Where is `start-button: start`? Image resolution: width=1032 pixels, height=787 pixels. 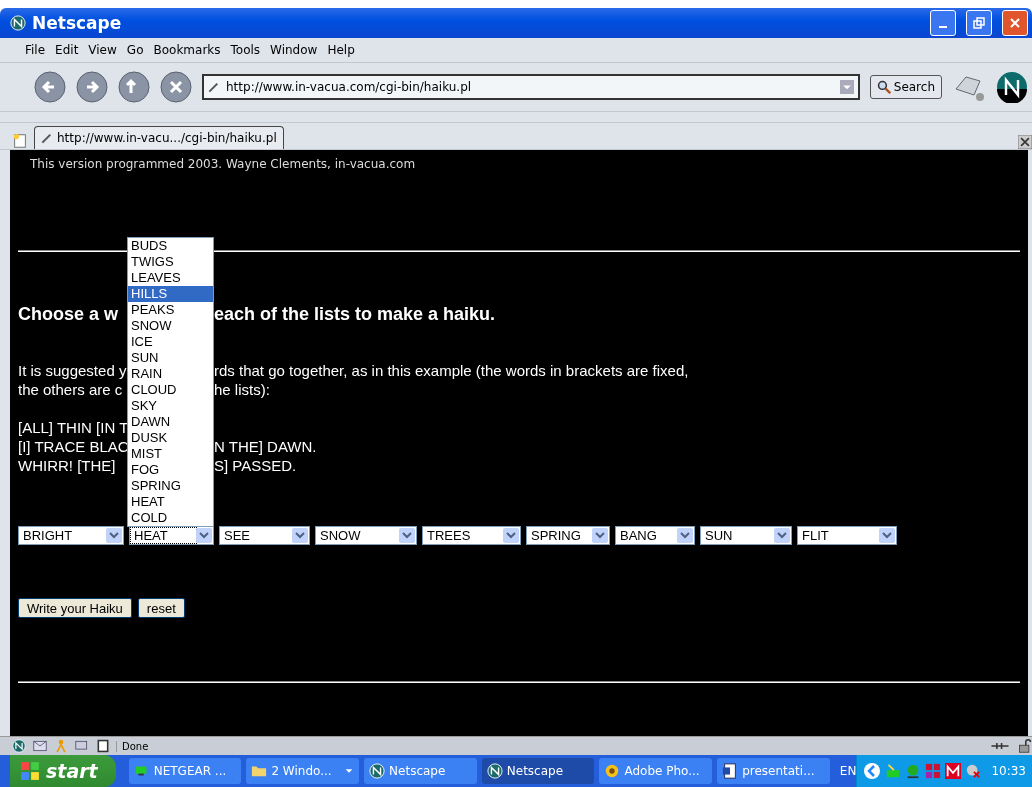
start-button: start is located at coordinates (63, 771).